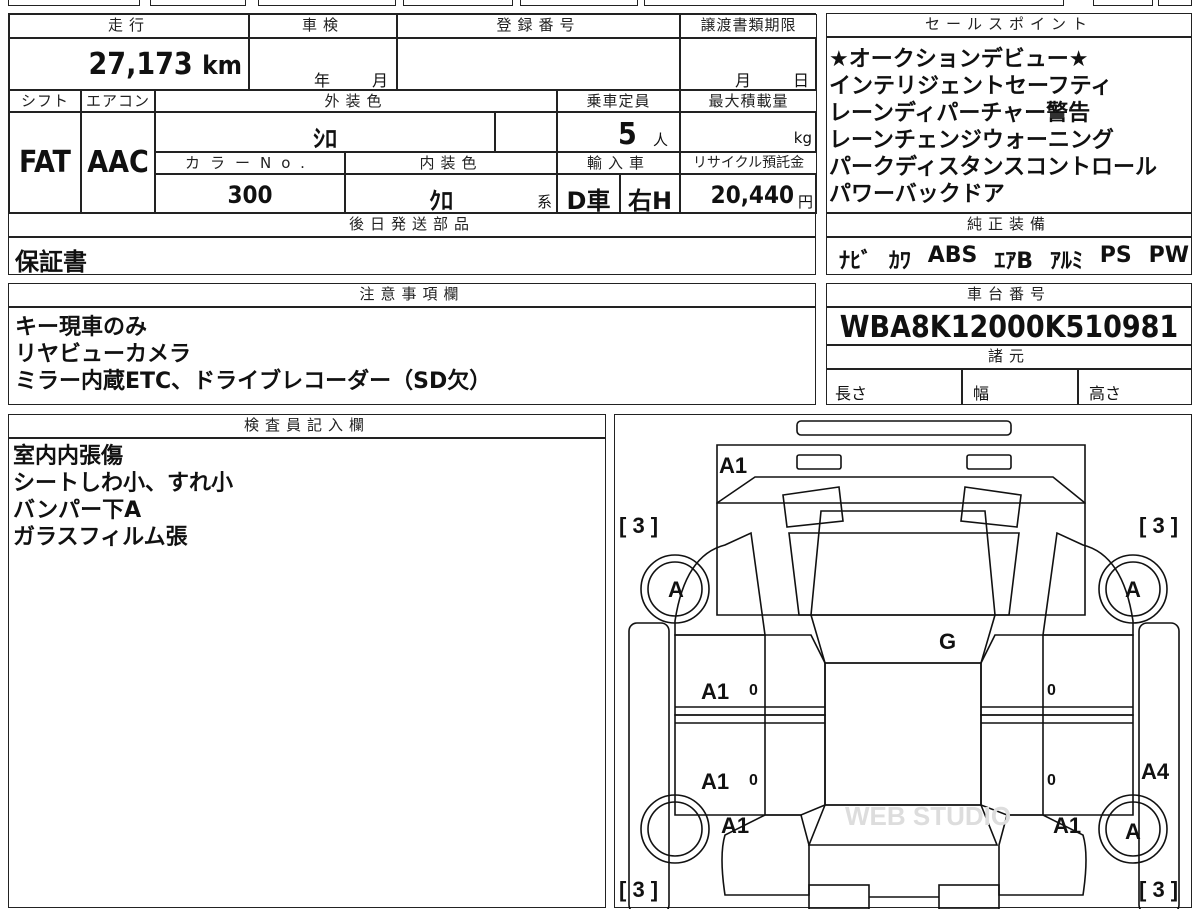 The image size is (1200, 909). I want to click on equipment-item: ｴｱB, so click(1014, 261).